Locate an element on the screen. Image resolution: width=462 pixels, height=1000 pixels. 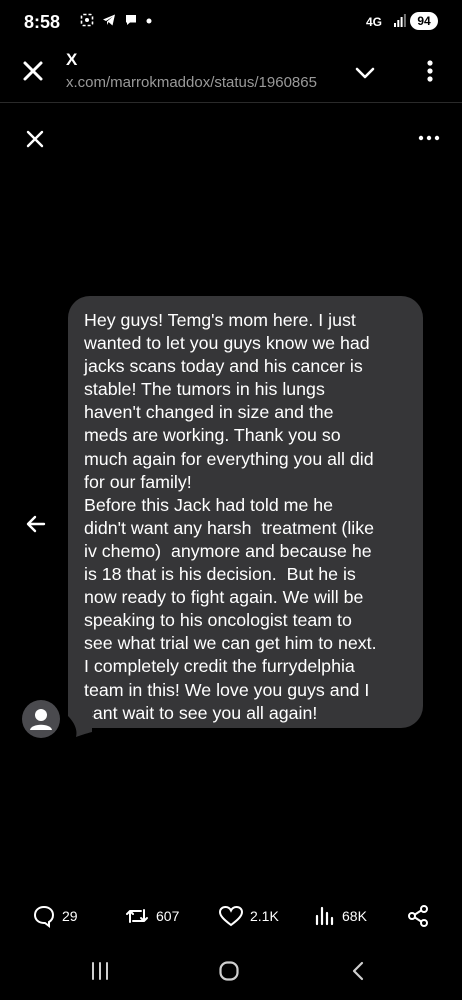
close-icon is located at coordinates (33, 71).